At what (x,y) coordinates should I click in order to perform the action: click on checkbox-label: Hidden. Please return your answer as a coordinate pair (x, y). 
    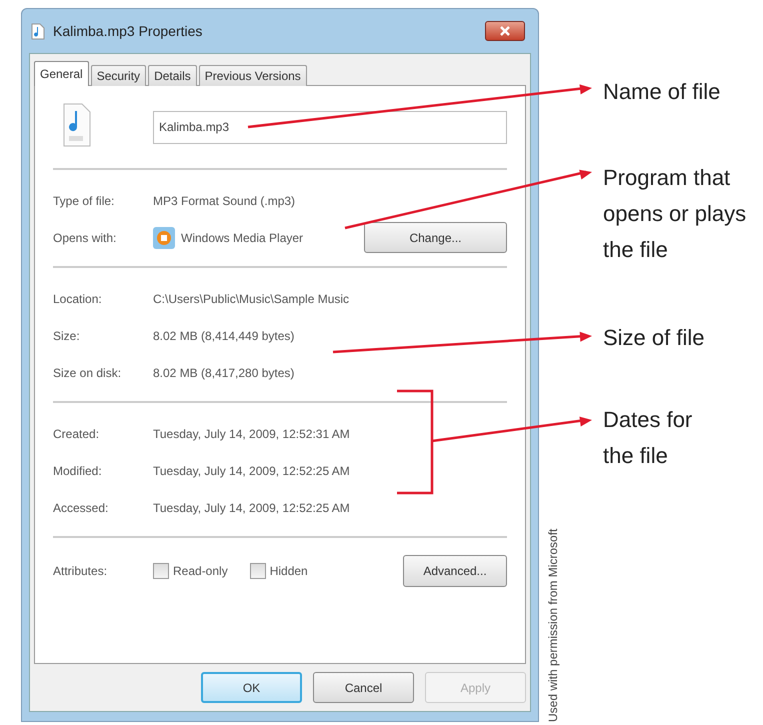
    Looking at the image, I should click on (289, 571).